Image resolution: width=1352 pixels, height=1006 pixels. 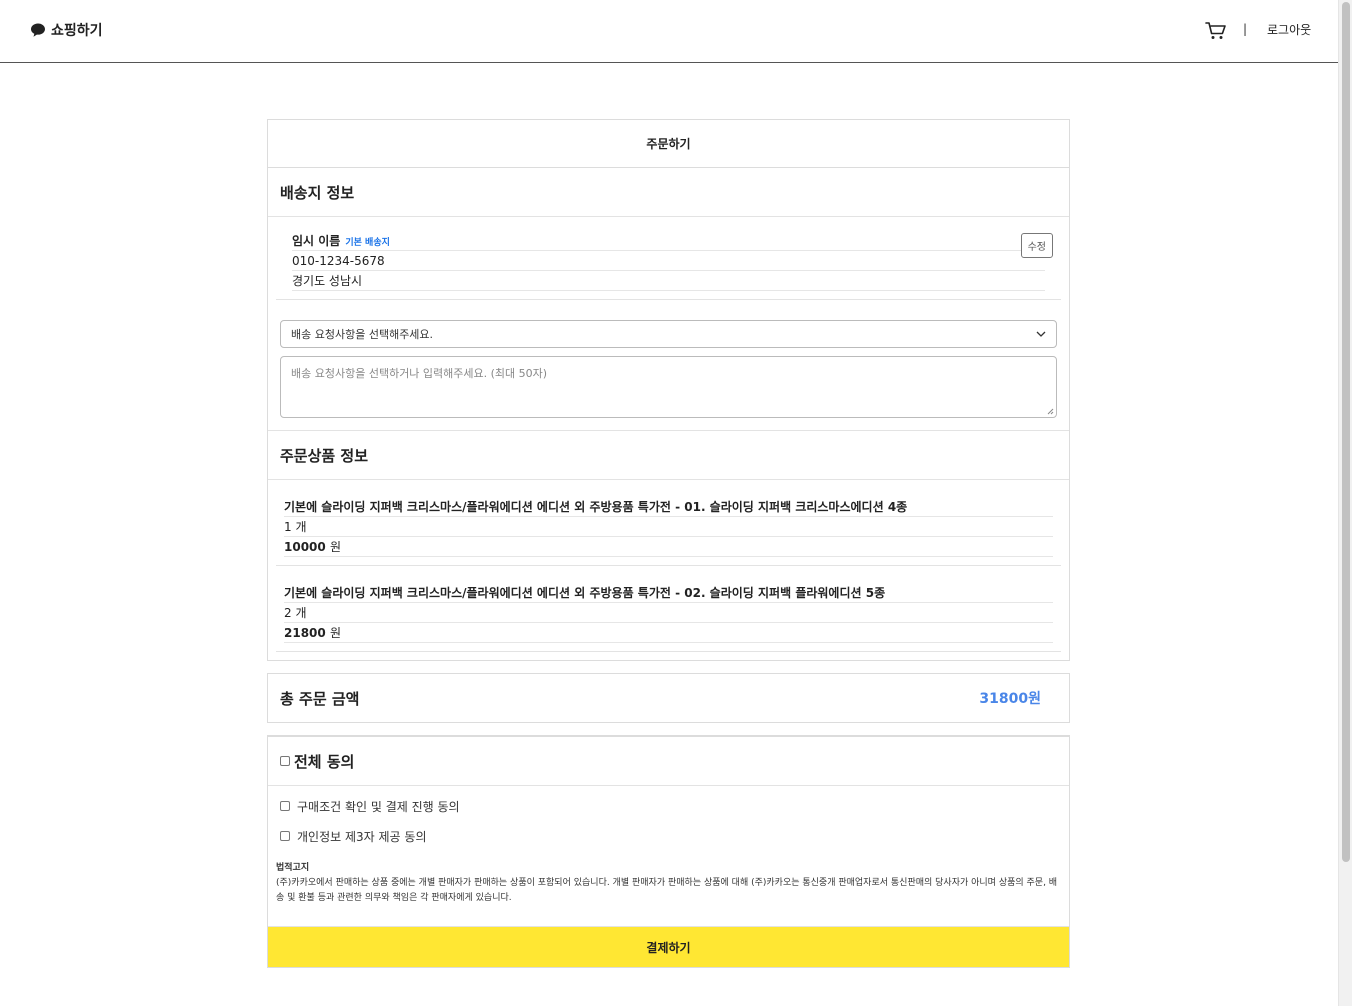 What do you see at coordinates (668, 613) in the screenshot?
I see `product-quantity: 2 개` at bounding box center [668, 613].